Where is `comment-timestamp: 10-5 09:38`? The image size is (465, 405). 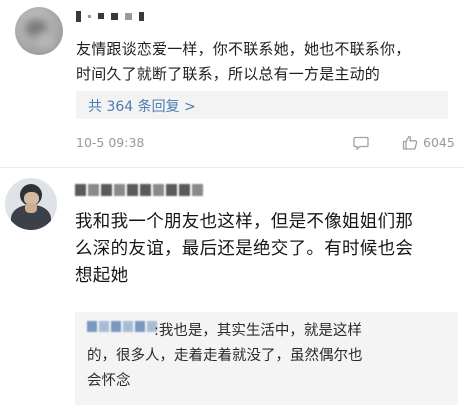
comment-timestamp: 10-5 09:38 is located at coordinates (110, 142).